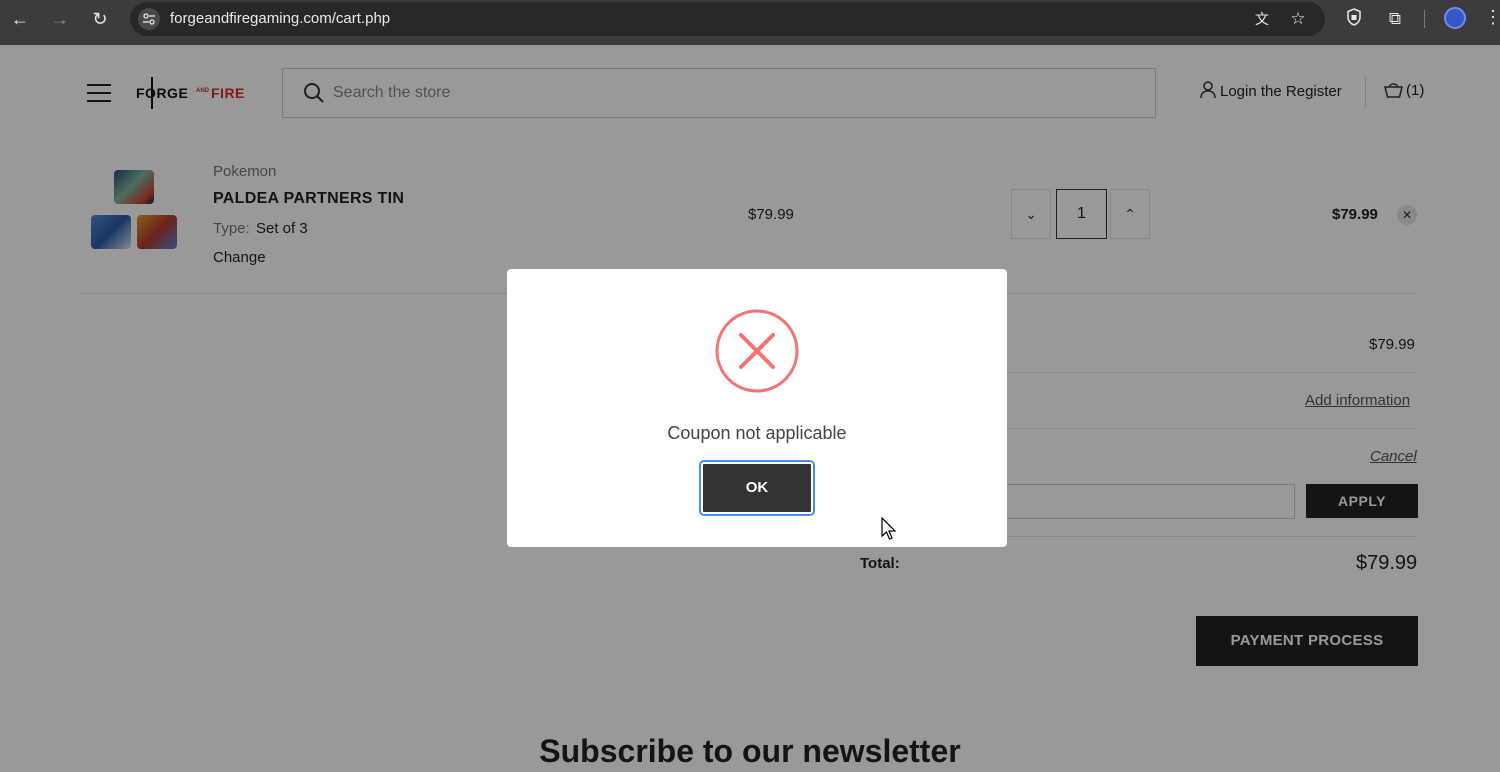 The width and height of the screenshot is (1500, 772). Describe the element at coordinates (149, 19) in the screenshot. I see `site-info-icon` at that location.